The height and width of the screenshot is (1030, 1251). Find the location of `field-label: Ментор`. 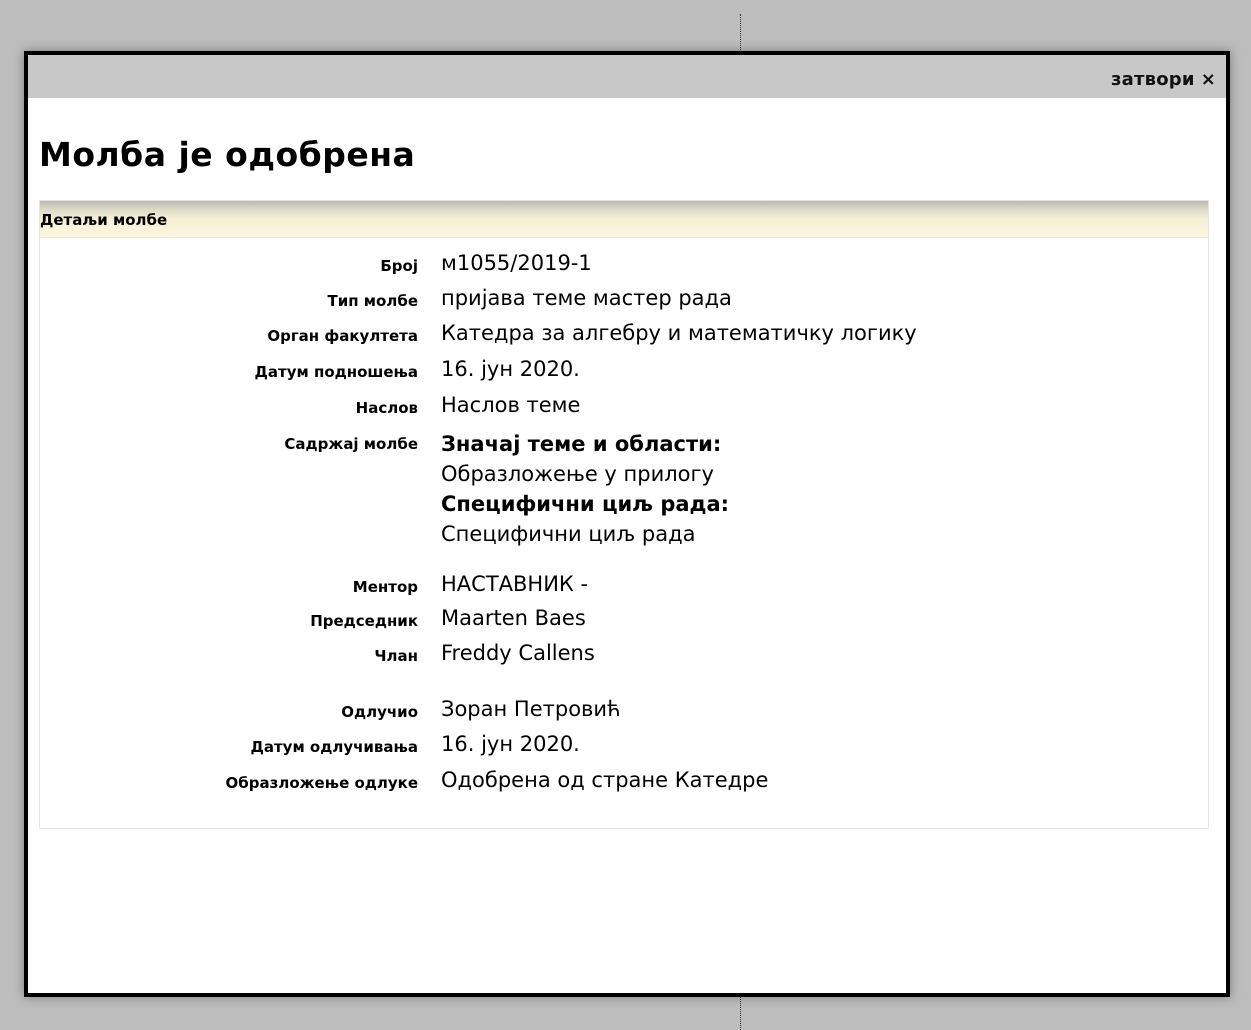

field-label: Ментор is located at coordinates (385, 587).